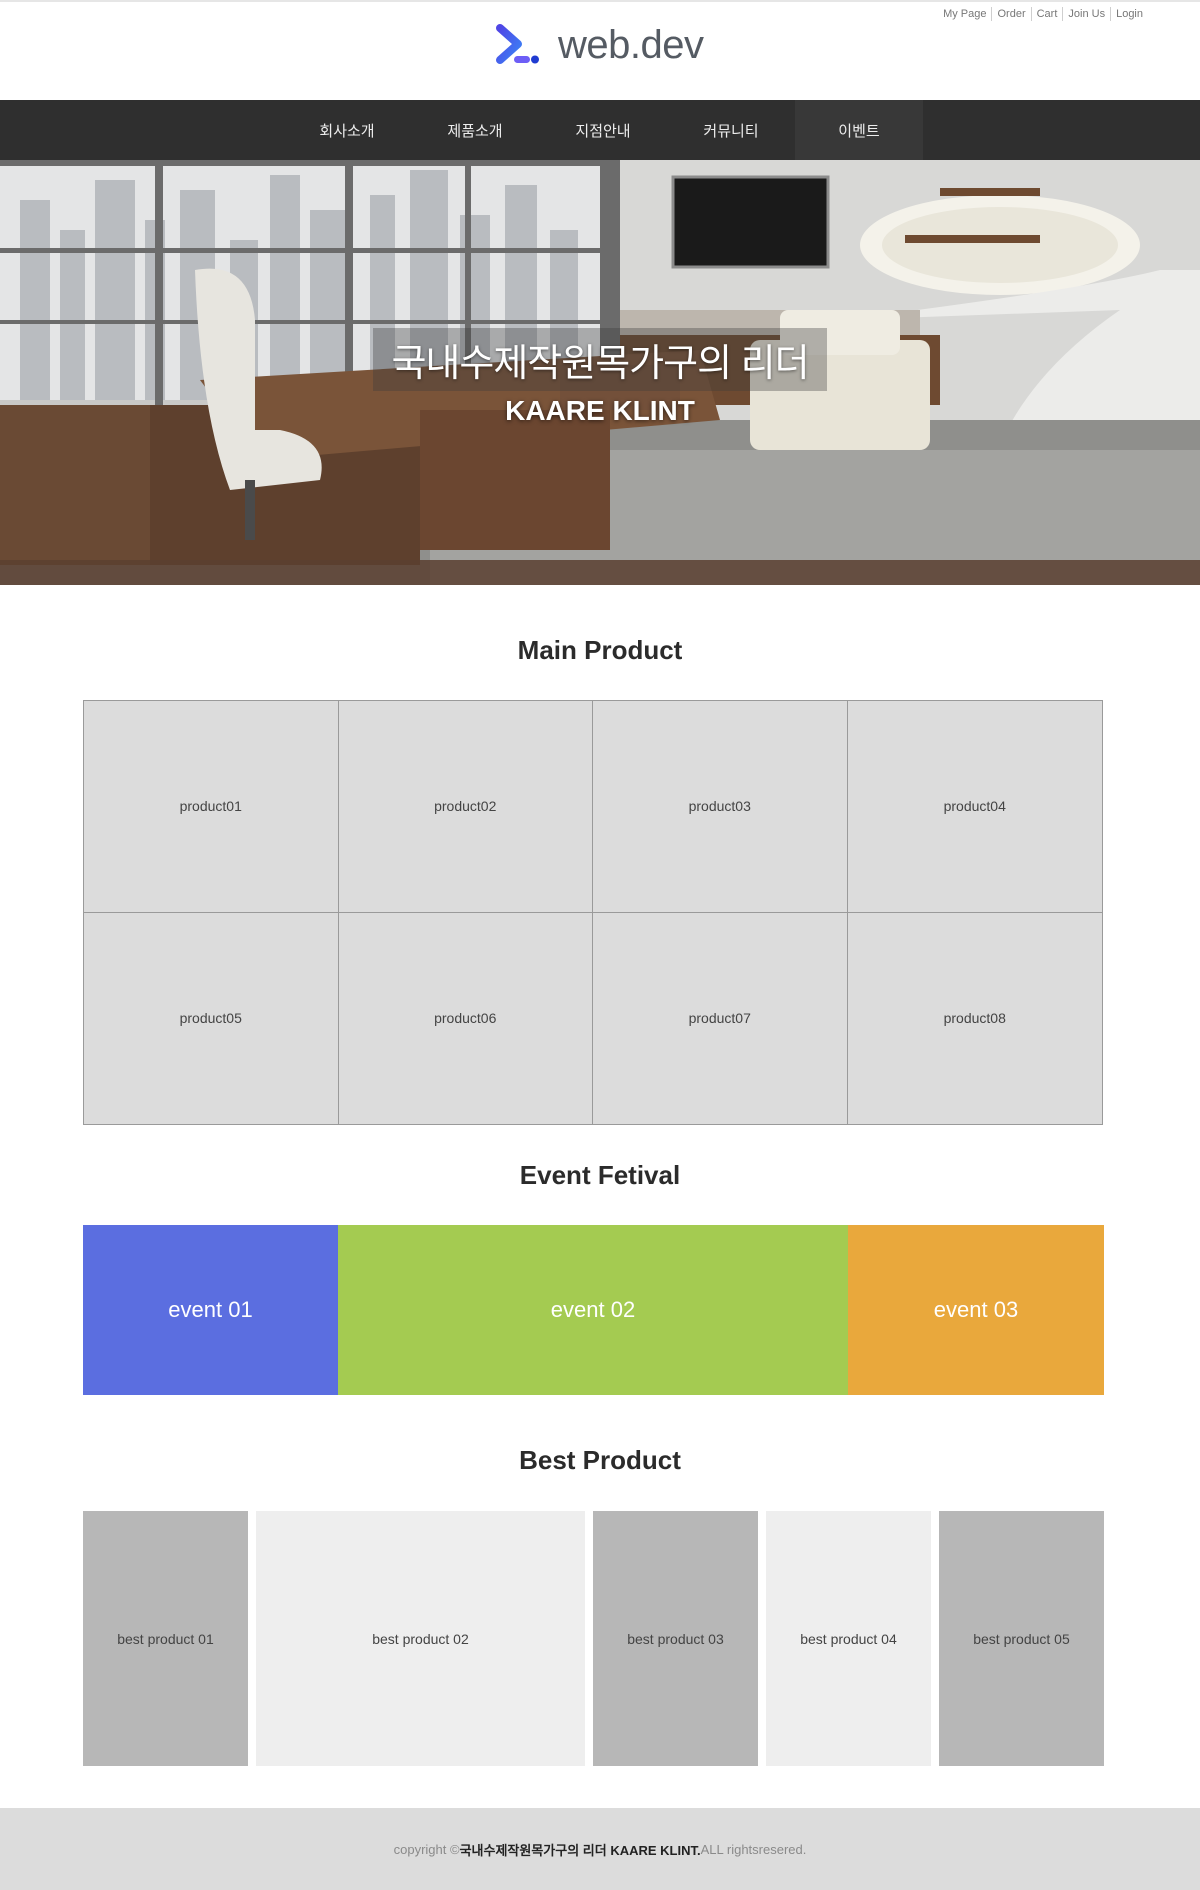 This screenshot has height=1890, width=1200. What do you see at coordinates (964, 14) in the screenshot?
I see `my-page-link: My Page` at bounding box center [964, 14].